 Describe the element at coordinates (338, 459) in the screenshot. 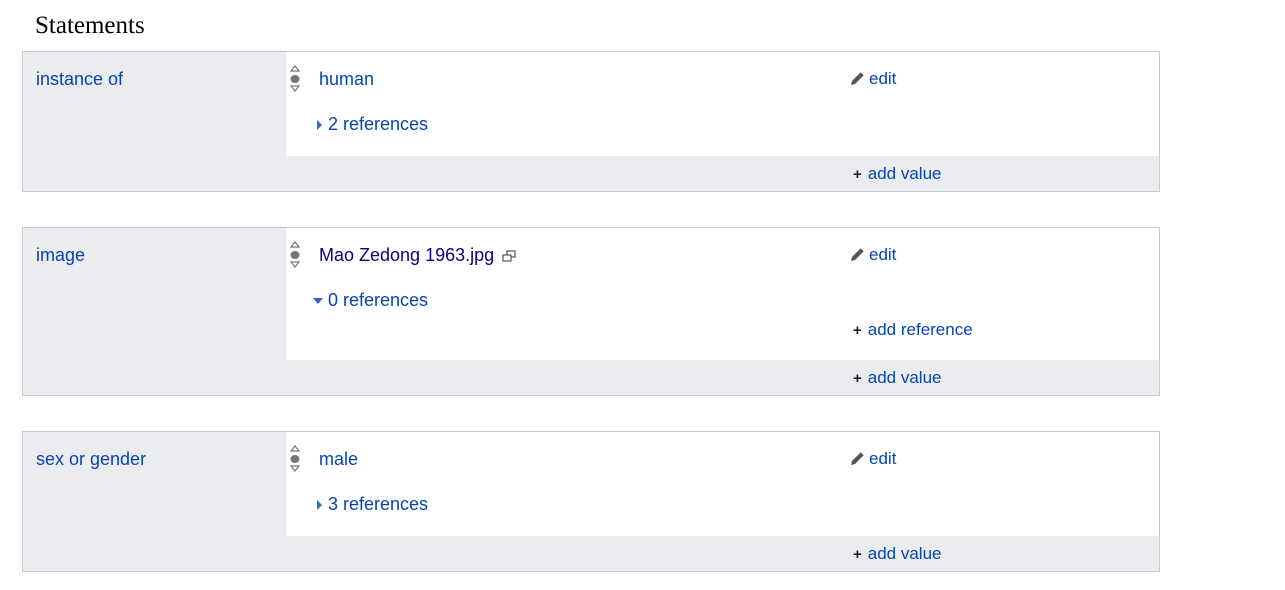

I see `statement-value: male` at that location.